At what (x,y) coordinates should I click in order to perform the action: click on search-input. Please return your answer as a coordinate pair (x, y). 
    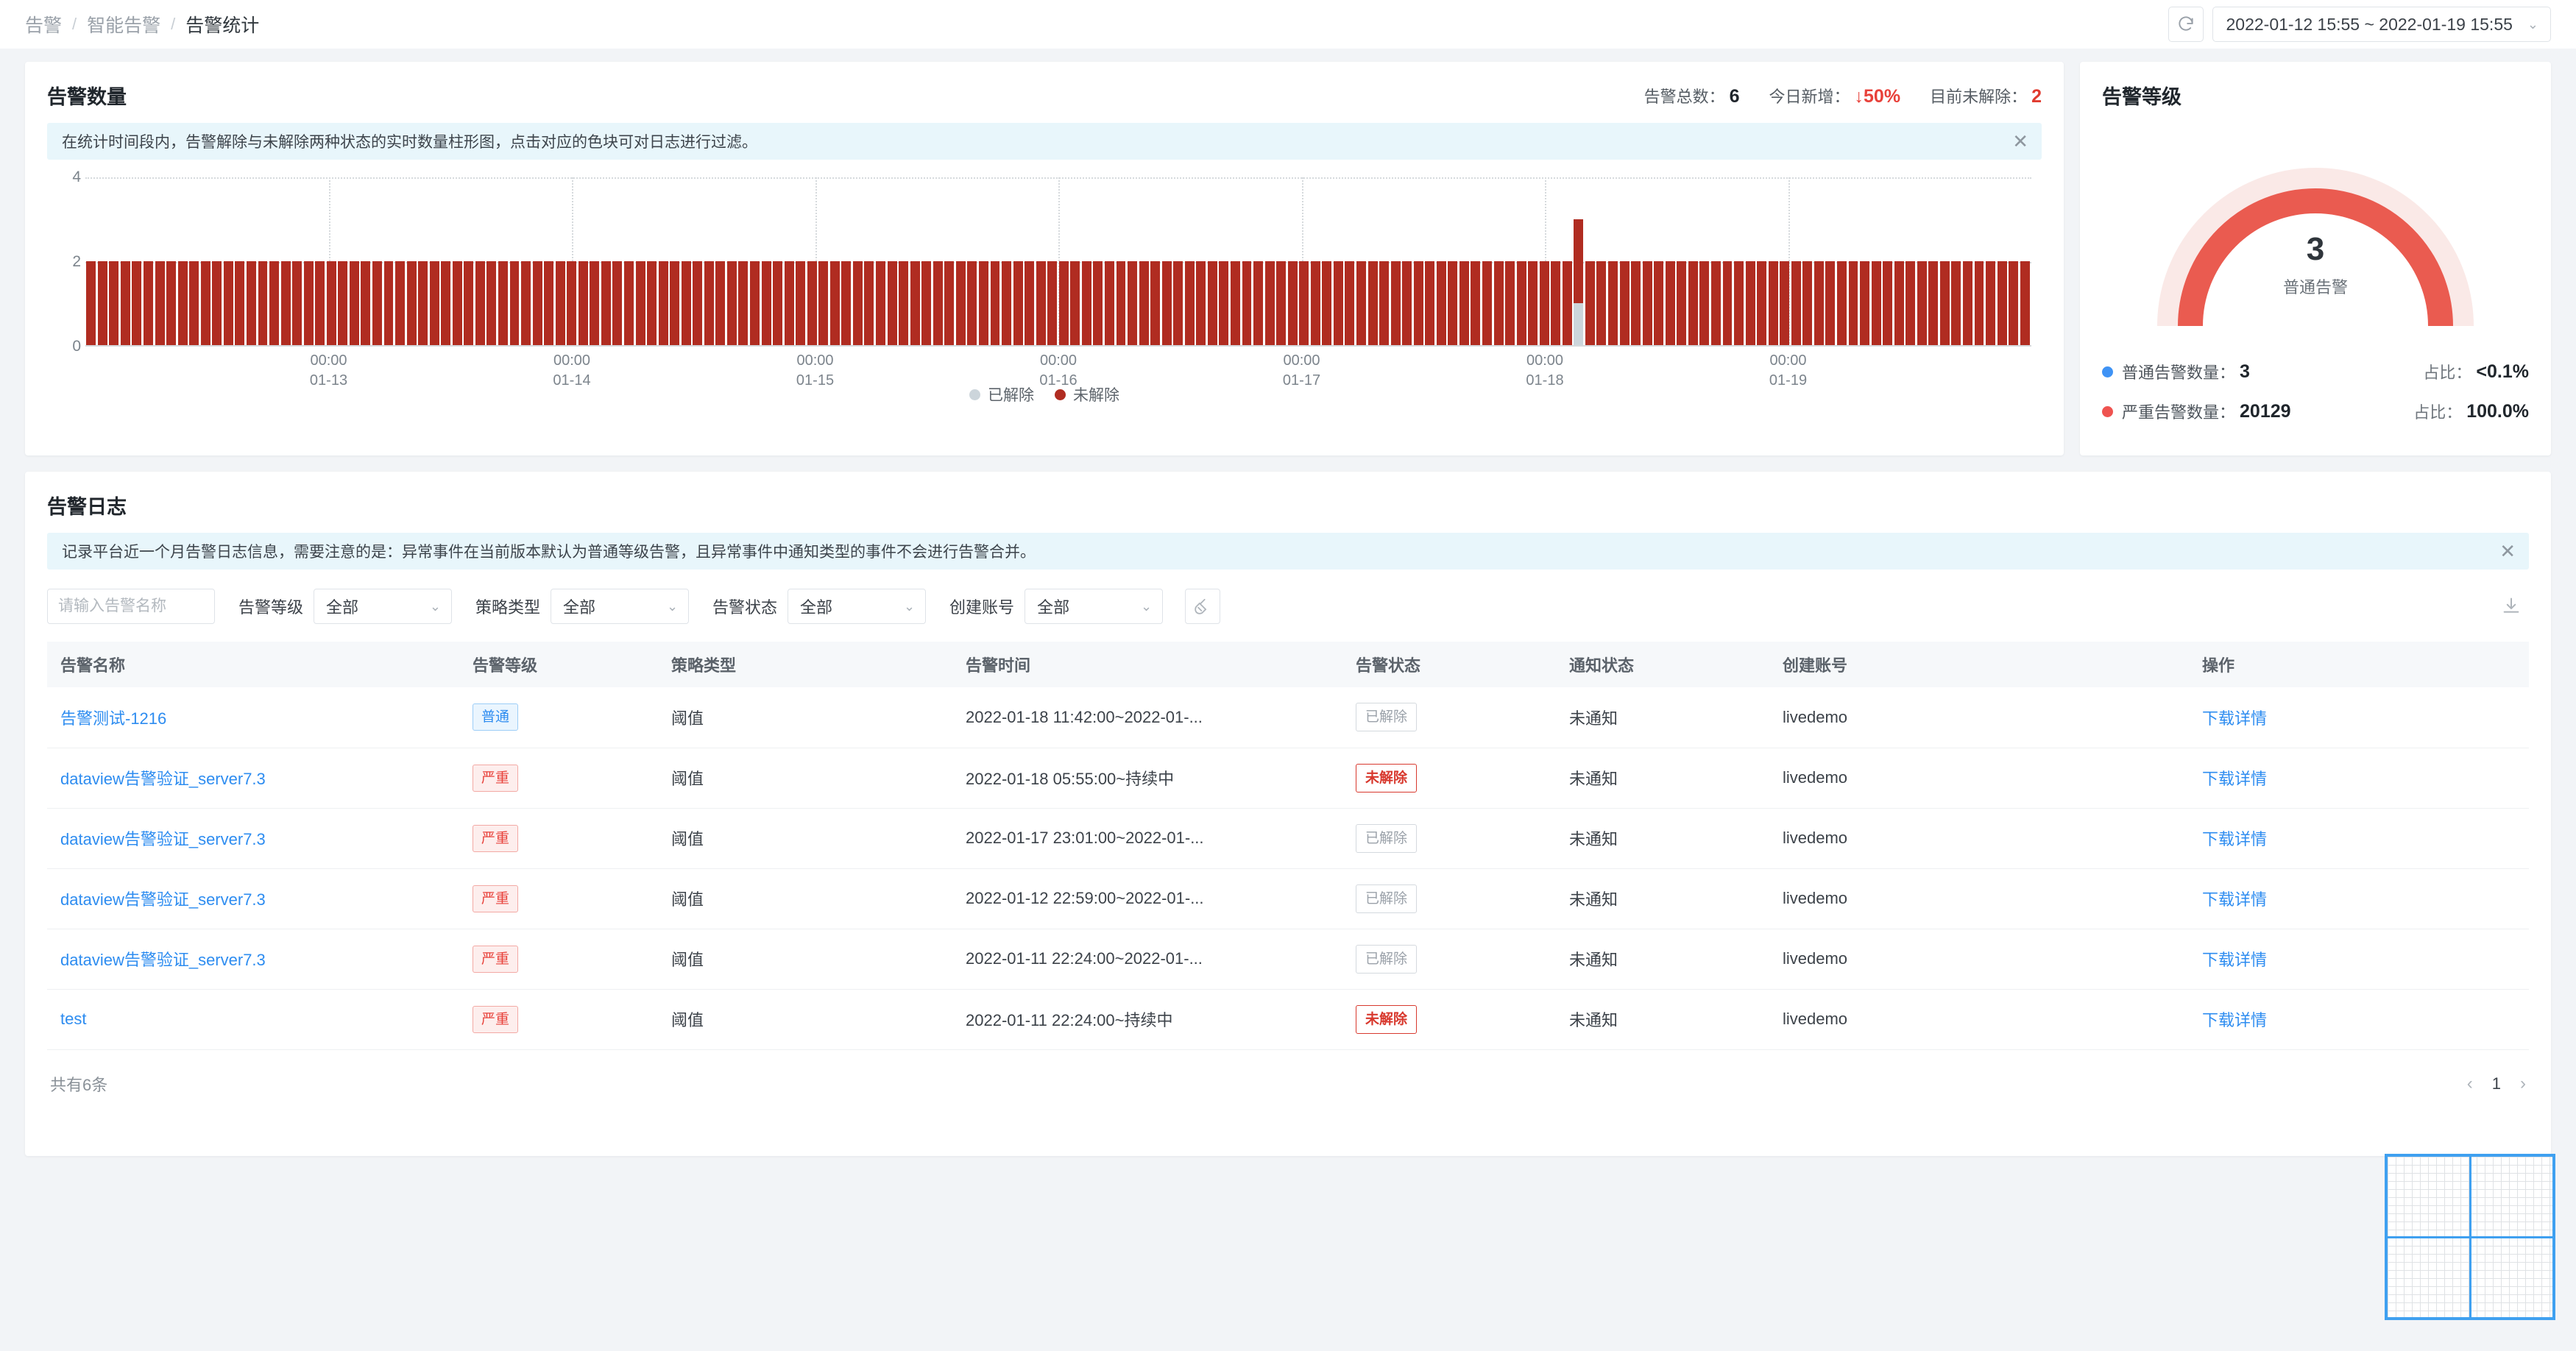
    Looking at the image, I should click on (158, 606).